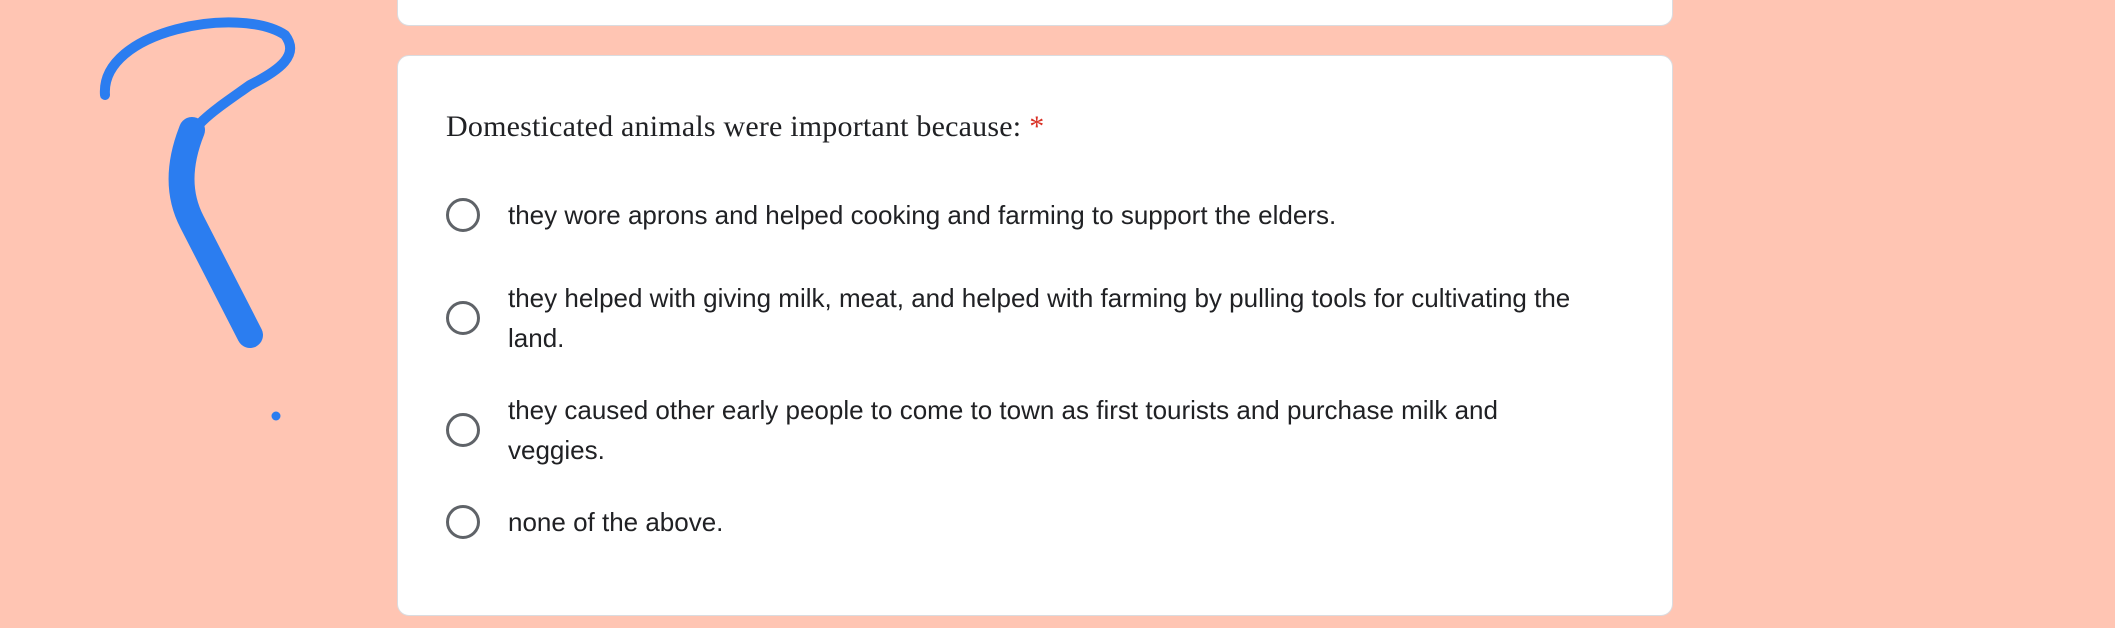  What do you see at coordinates (276, 416) in the screenshot?
I see `question-mark-dot-icon` at bounding box center [276, 416].